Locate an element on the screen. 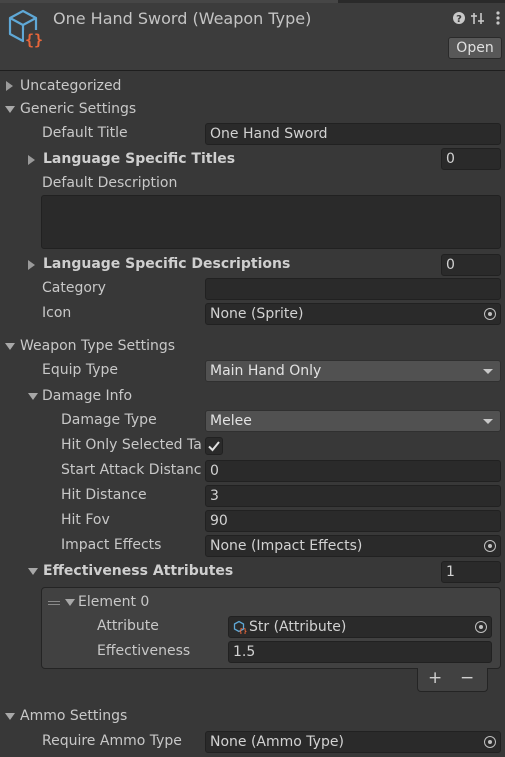  help-icon: ? is located at coordinates (459, 18).